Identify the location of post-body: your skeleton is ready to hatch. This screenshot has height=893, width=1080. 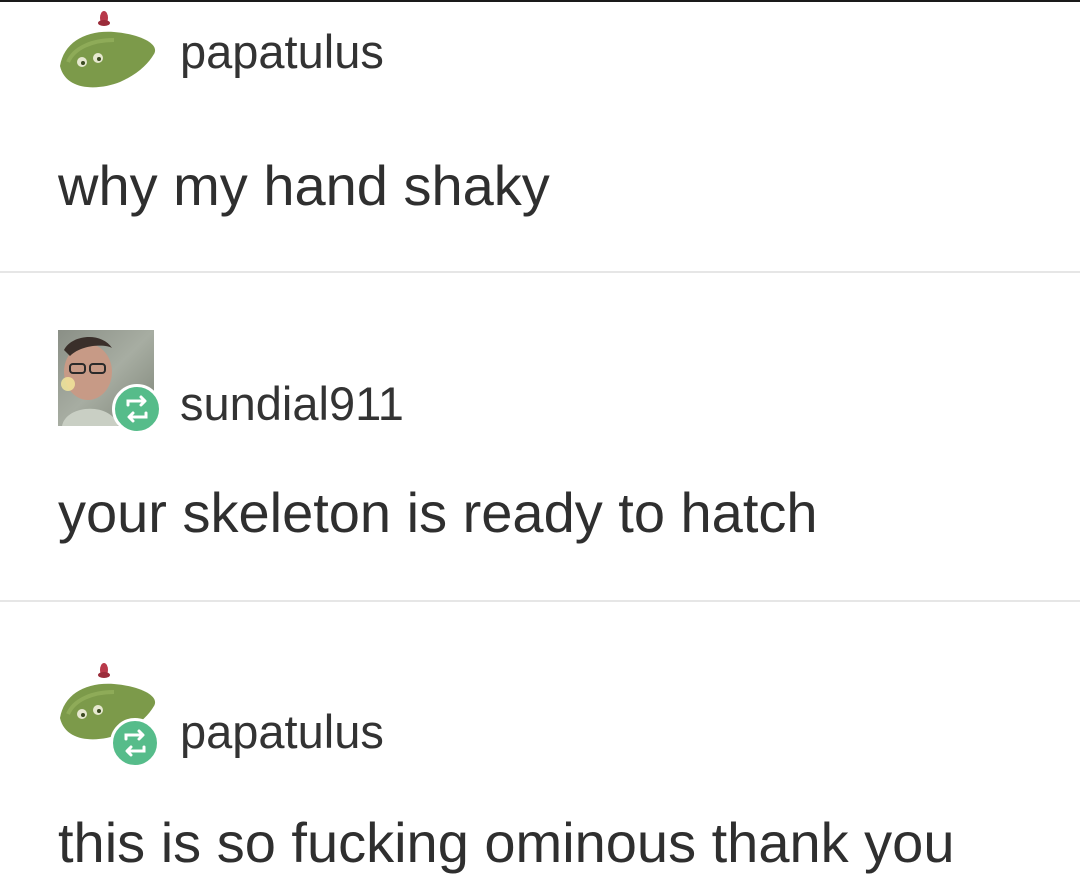
(438, 512).